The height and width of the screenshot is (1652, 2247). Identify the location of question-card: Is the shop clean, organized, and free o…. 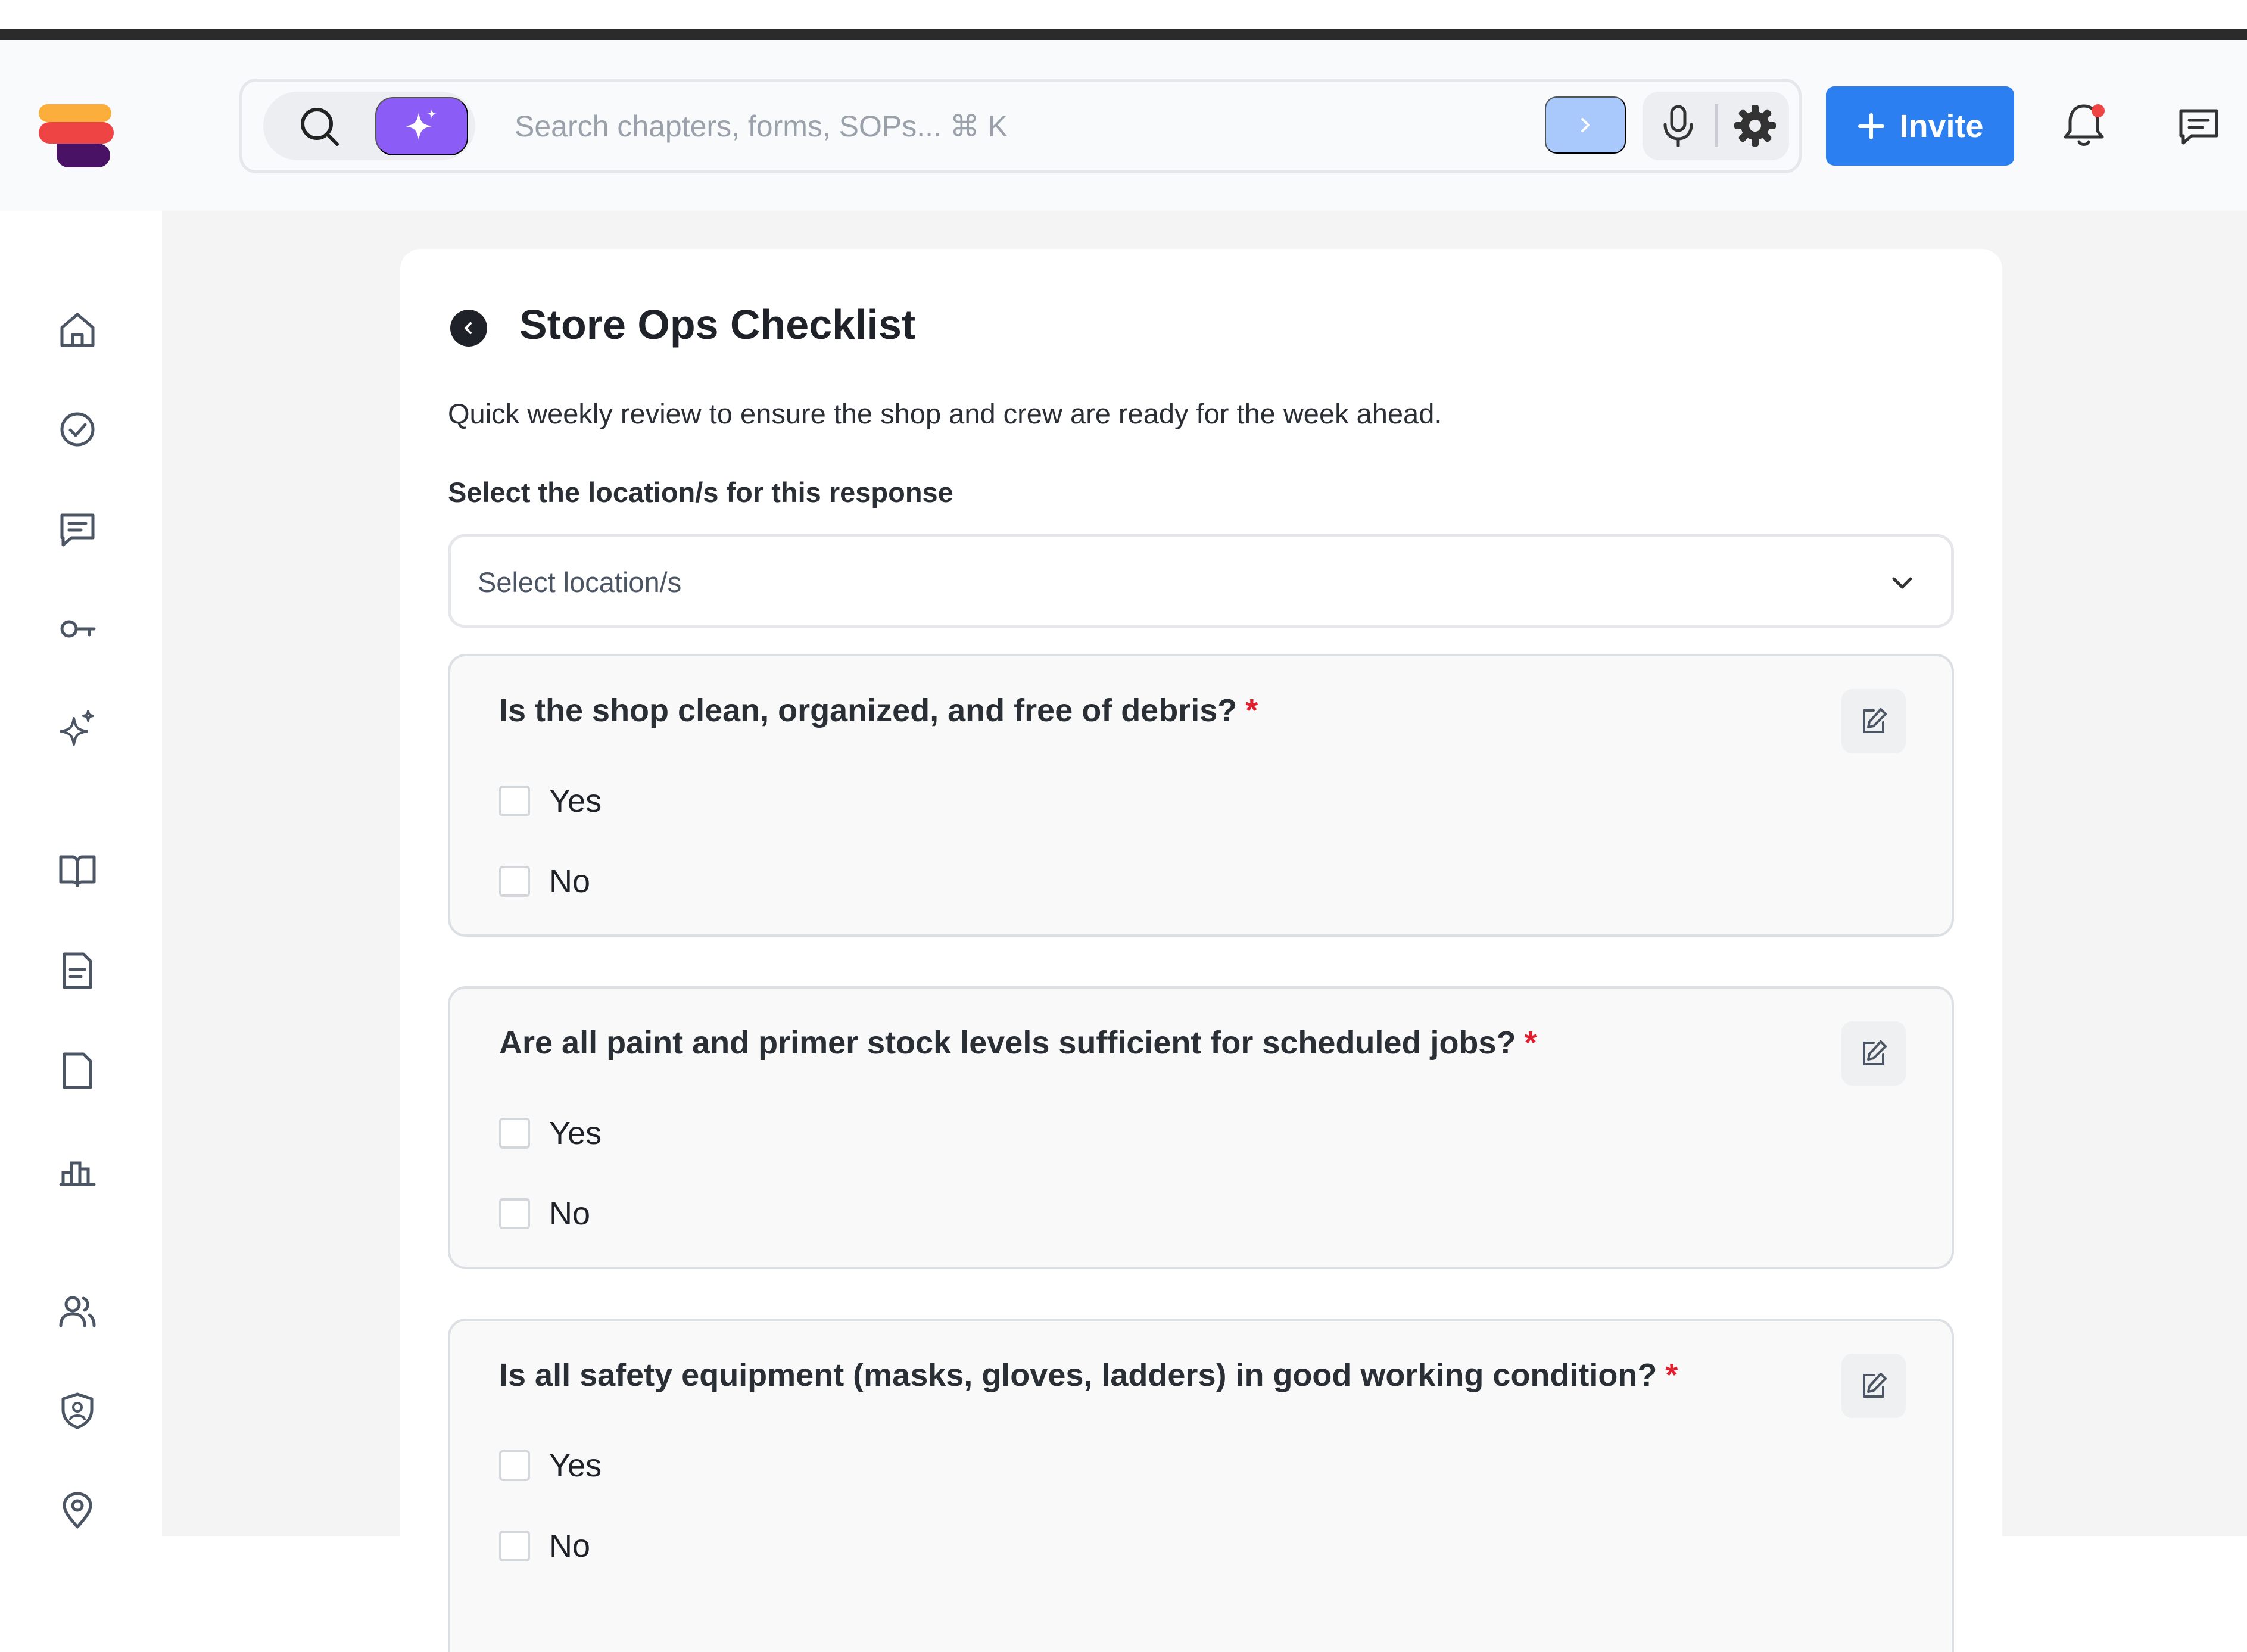
(1201, 795).